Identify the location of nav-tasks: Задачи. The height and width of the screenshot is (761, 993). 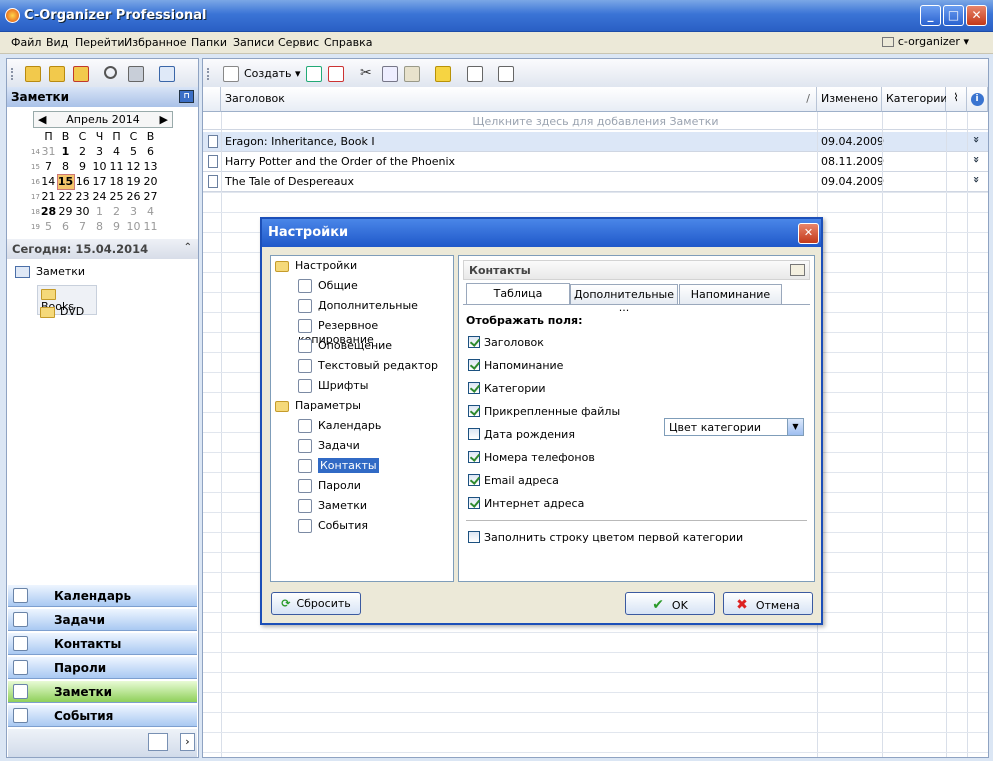
(102, 619).